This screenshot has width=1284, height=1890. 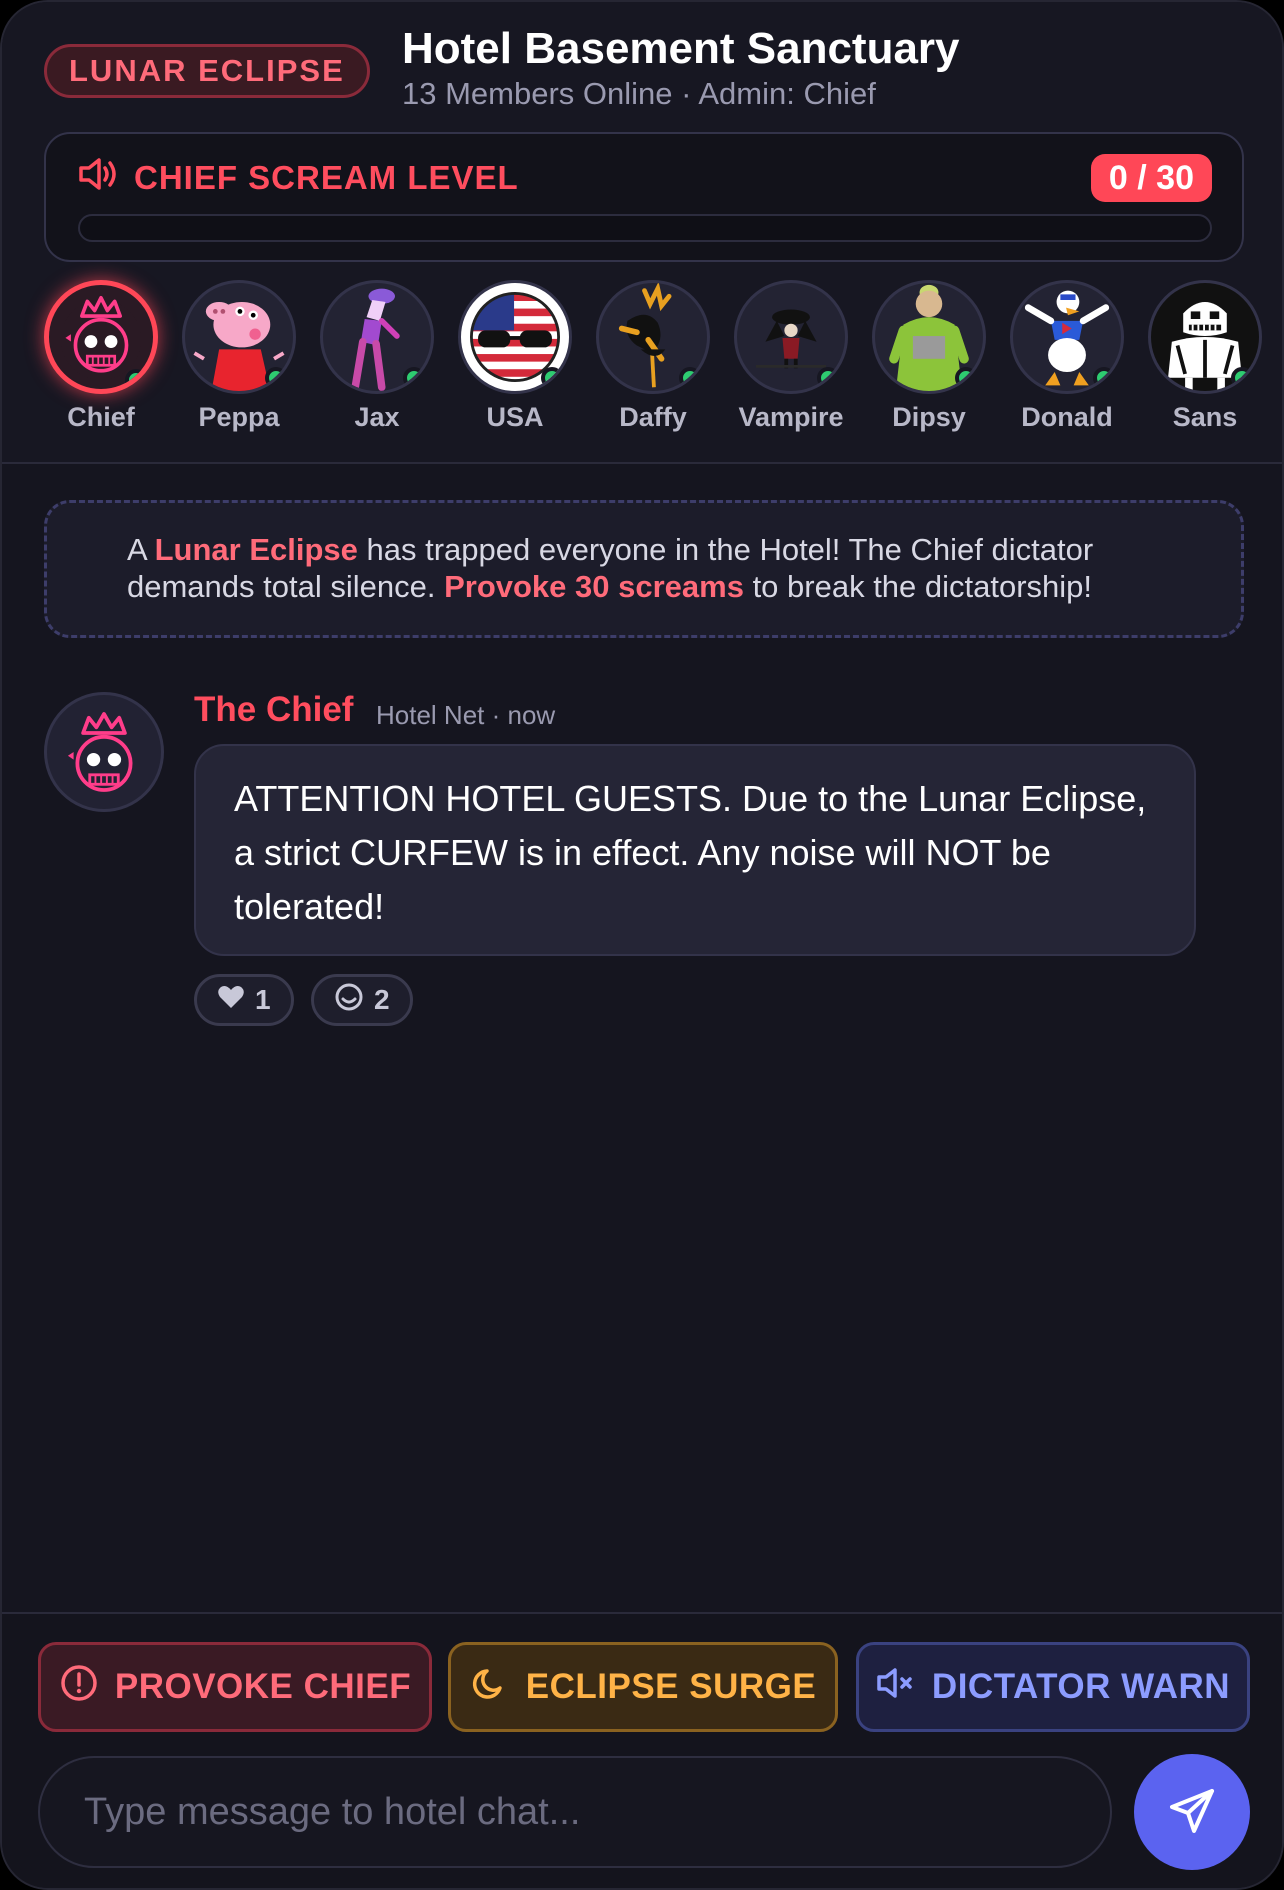 I want to click on reaction-count: 1, so click(x=263, y=999).